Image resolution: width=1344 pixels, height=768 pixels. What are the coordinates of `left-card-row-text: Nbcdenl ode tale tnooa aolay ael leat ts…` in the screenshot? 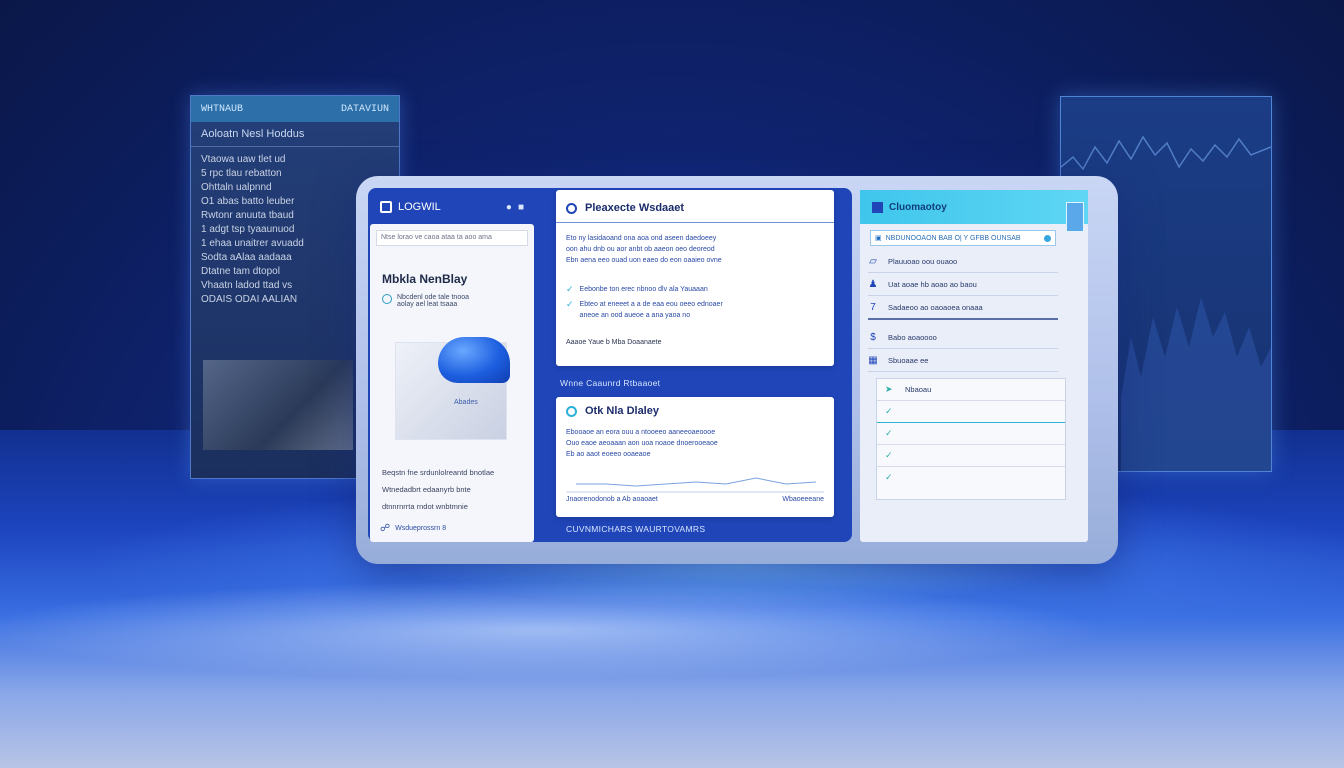 It's located at (433, 301).